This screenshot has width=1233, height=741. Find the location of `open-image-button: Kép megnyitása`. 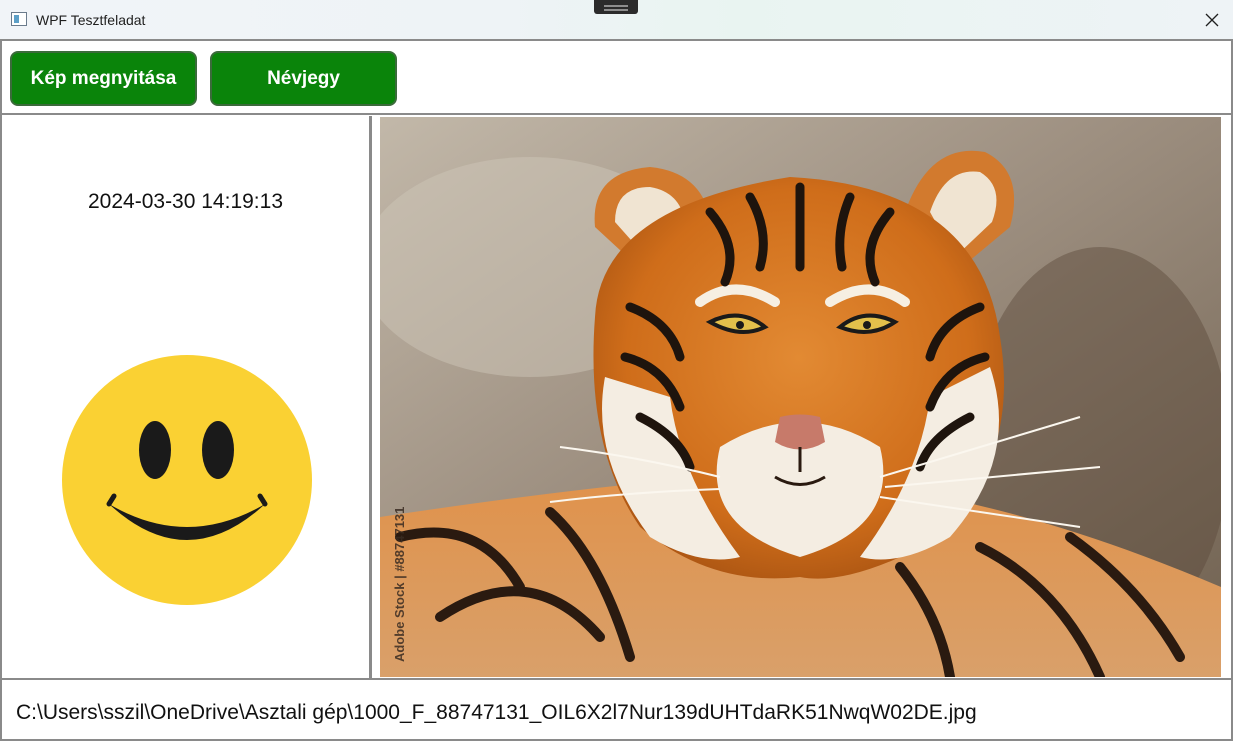

open-image-button: Kép megnyitása is located at coordinates (103, 78).